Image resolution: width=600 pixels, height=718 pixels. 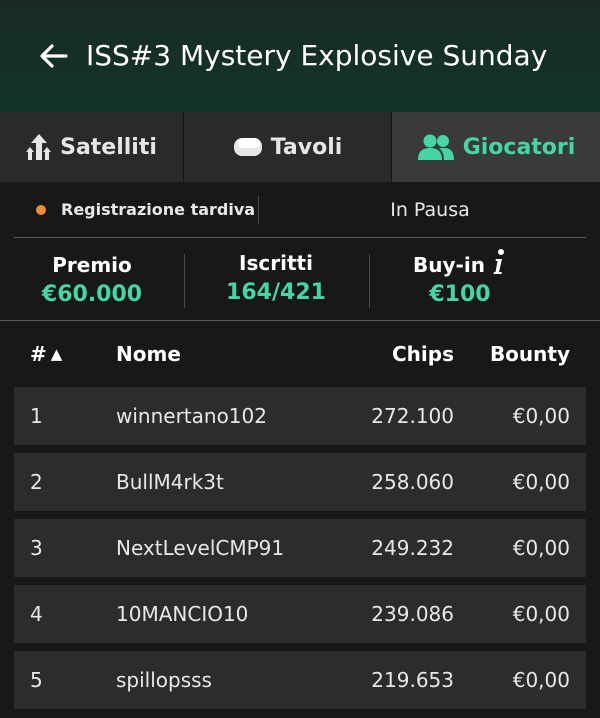 What do you see at coordinates (519, 147) in the screenshot?
I see `tab-giocatori-label: Giocatori` at bounding box center [519, 147].